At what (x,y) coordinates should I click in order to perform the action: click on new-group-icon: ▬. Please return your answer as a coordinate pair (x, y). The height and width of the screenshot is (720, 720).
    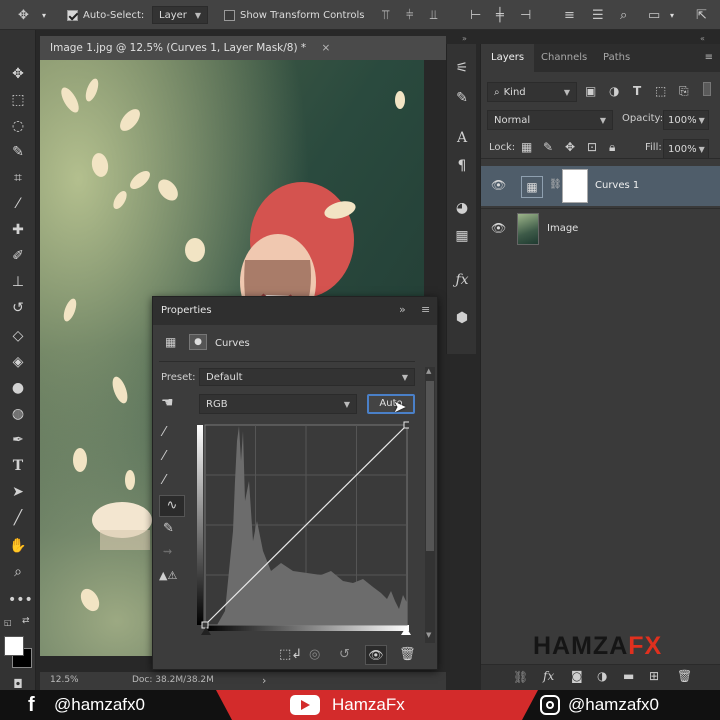
    Looking at the image, I should click on (628, 676).